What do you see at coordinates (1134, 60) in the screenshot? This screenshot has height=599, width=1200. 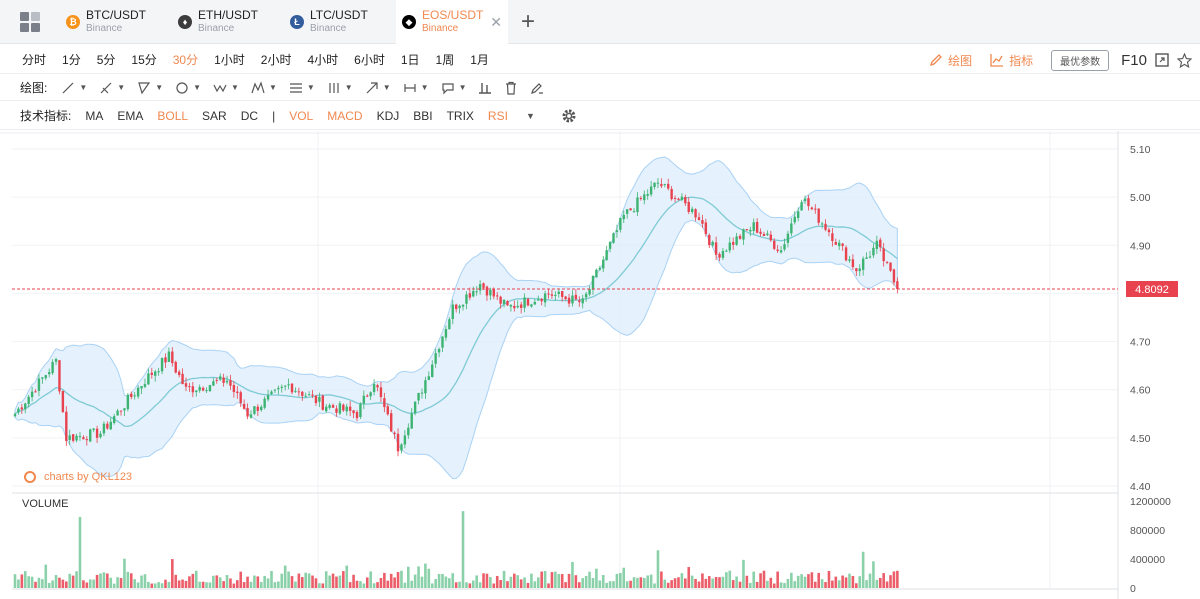 I see `f10-button: F10` at bounding box center [1134, 60].